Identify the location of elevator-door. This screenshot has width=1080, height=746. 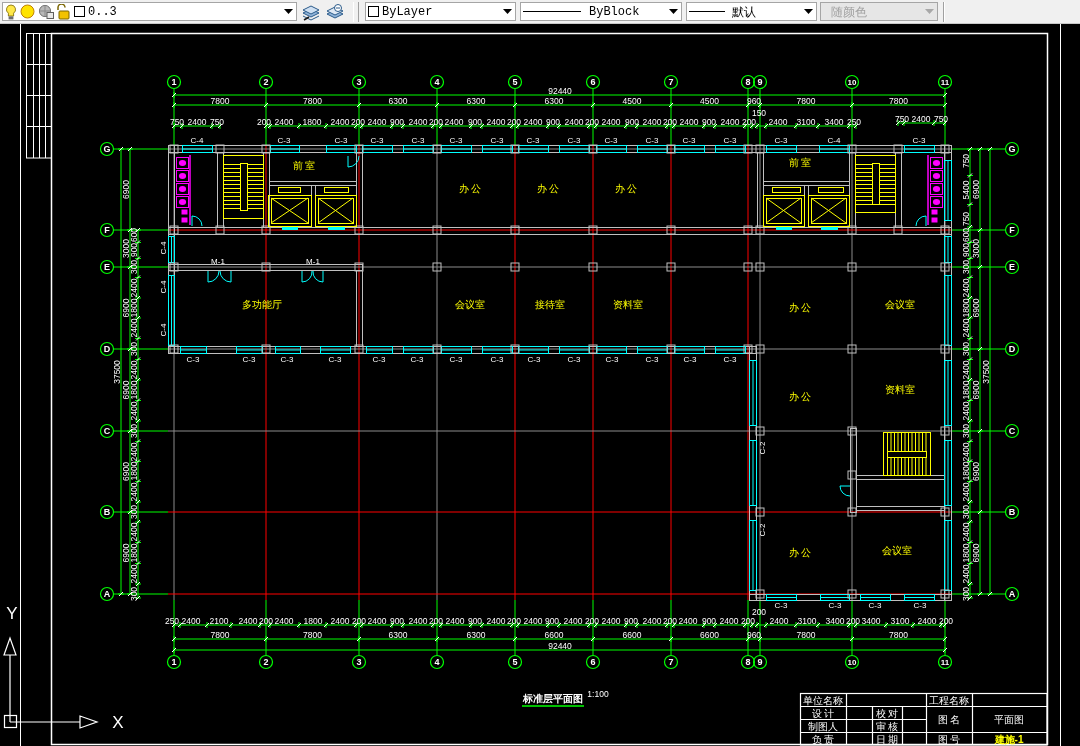
(336, 228).